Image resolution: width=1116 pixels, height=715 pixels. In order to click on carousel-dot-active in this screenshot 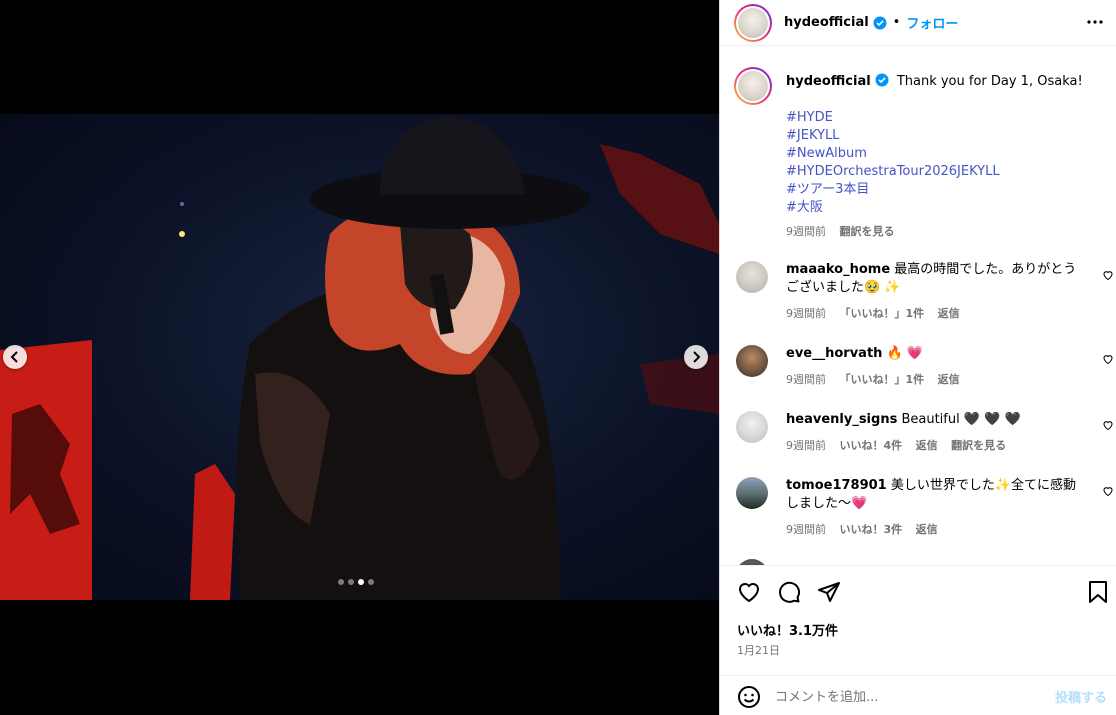, I will do `click(361, 582)`.